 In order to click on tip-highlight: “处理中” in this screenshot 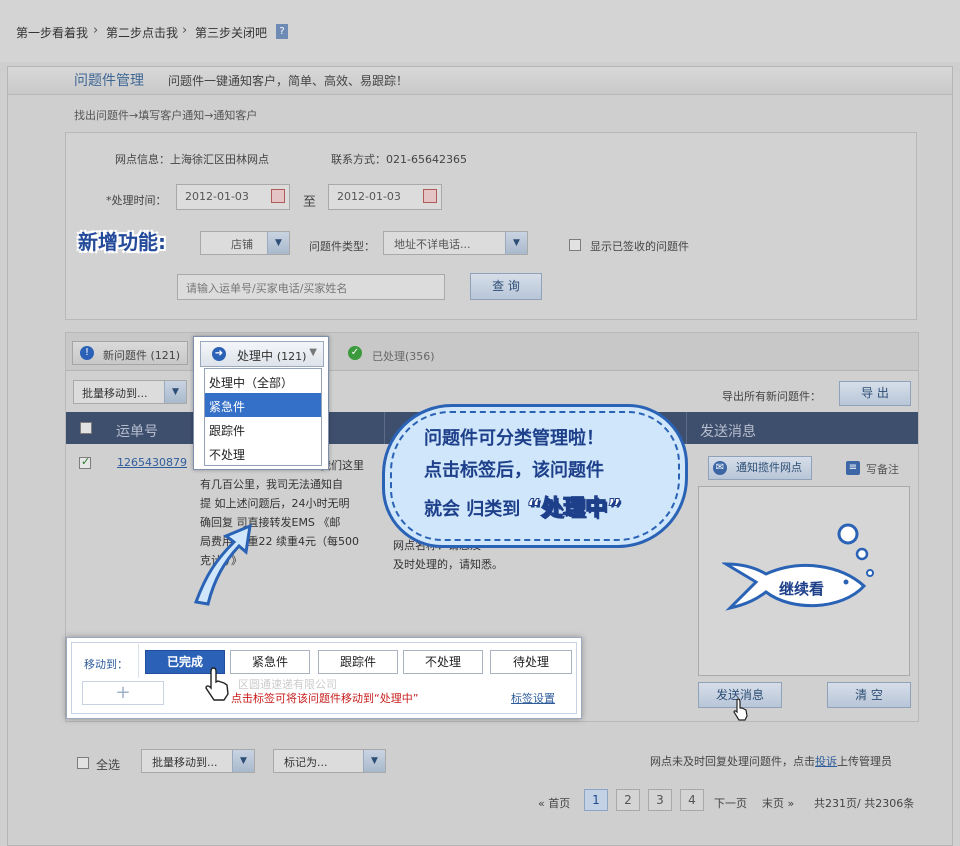, I will do `click(574, 509)`.